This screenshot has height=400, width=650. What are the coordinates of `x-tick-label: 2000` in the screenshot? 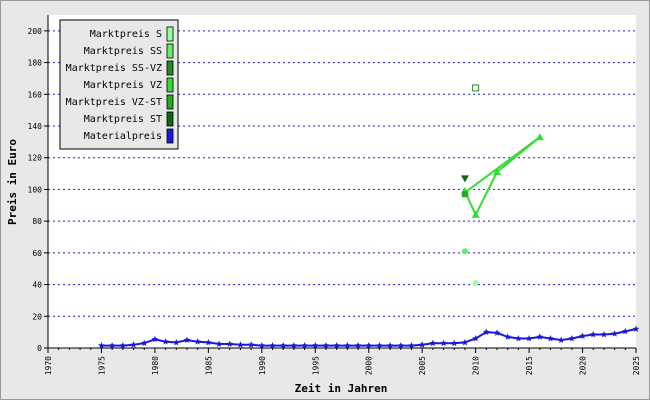 It's located at (369, 365).